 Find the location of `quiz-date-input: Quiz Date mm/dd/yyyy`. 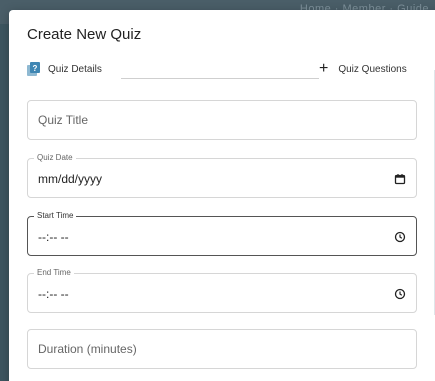

quiz-date-input: Quiz Date mm/dd/yyyy is located at coordinates (222, 175).